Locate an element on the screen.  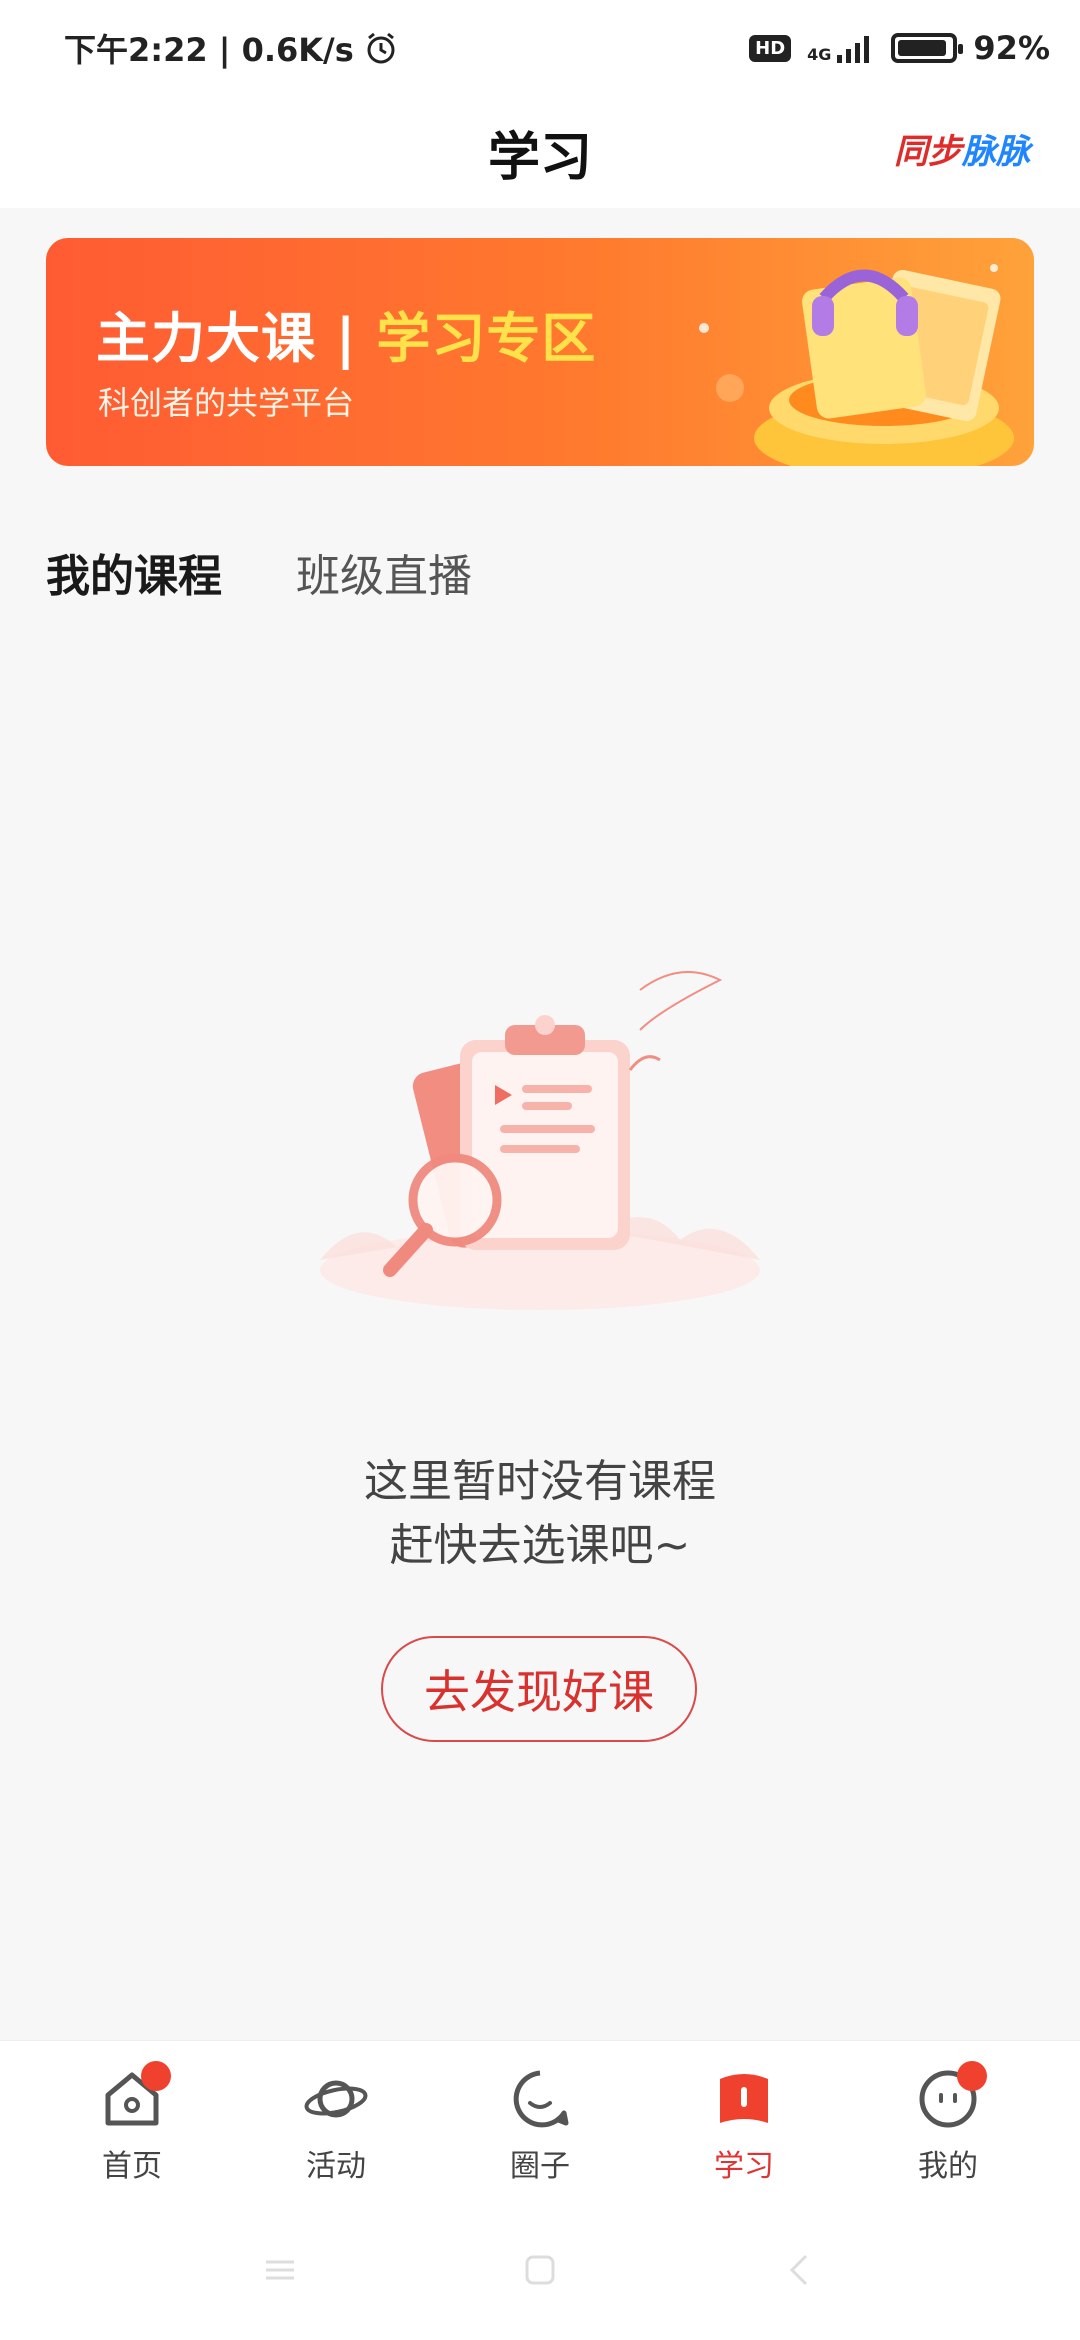
nav-label-activity: 活动 is located at coordinates (336, 2166).